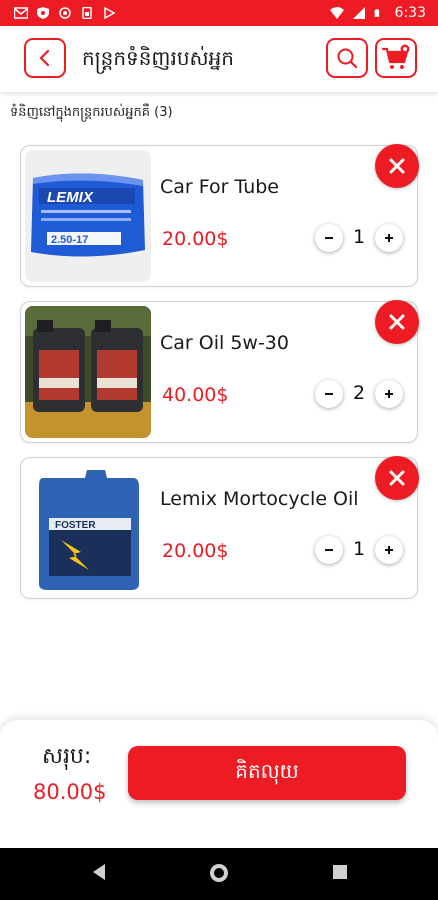  What do you see at coordinates (224, 343) in the screenshot?
I see `product-name: Car Oil 5w-30` at bounding box center [224, 343].